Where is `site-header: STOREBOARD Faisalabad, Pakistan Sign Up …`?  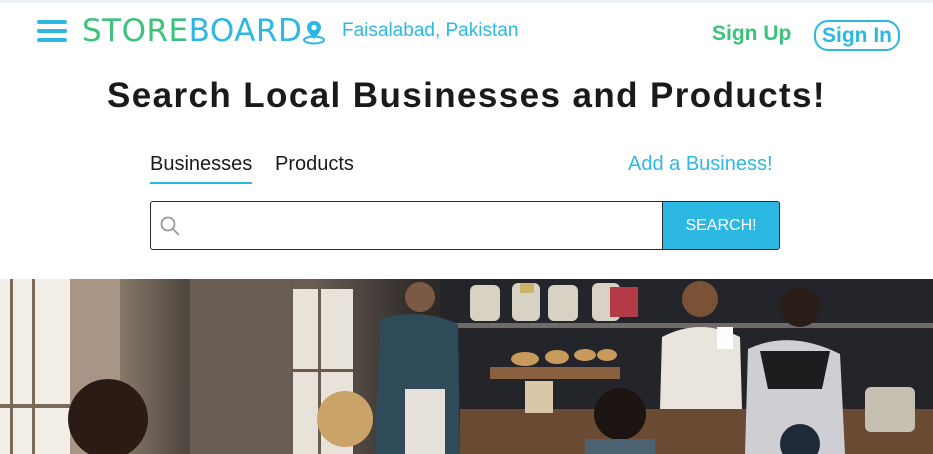 site-header: STOREBOARD Faisalabad, Pakistan Sign Up … is located at coordinates (466, 33).